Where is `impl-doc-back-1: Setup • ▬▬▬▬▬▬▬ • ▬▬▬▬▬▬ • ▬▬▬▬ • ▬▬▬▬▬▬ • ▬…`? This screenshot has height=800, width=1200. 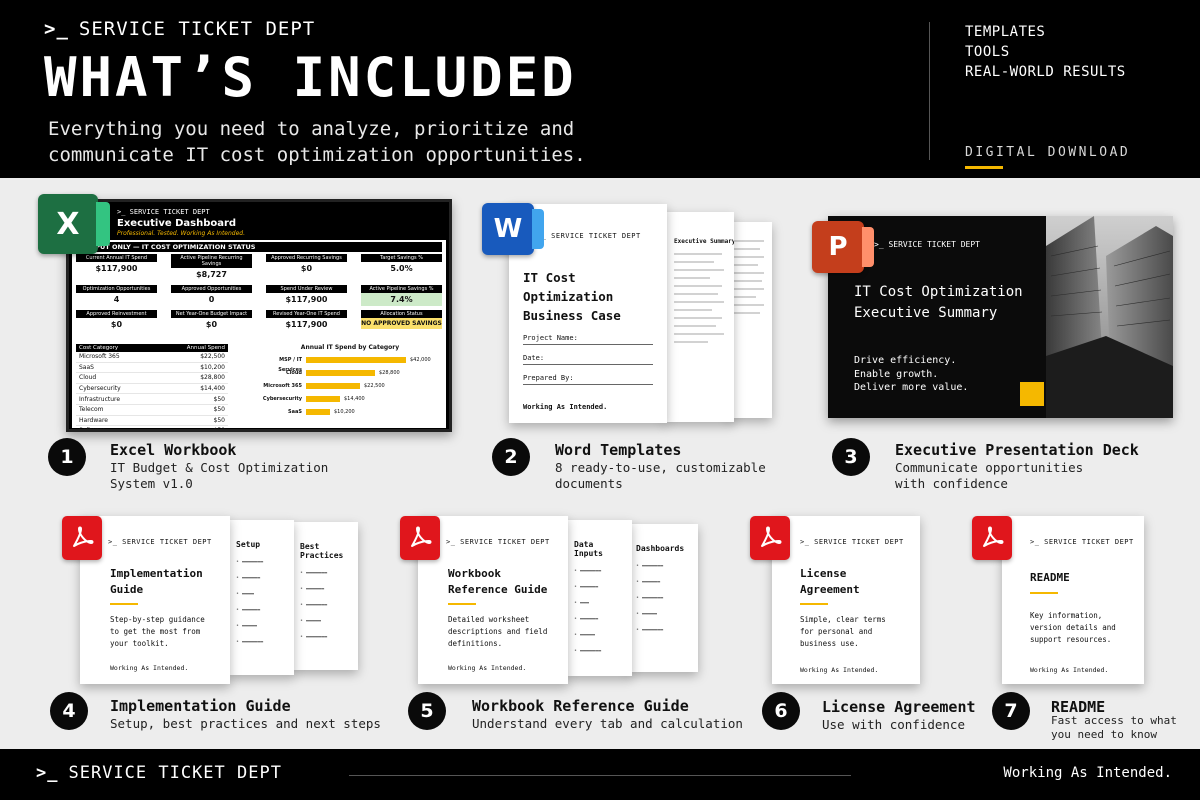
impl-doc-back-1: Setup • ▬▬▬▬▬▬▬ • ▬▬▬▬▬▬ • ▬▬▬▬ • ▬▬▬▬▬▬ • ▬… is located at coordinates (261, 597).